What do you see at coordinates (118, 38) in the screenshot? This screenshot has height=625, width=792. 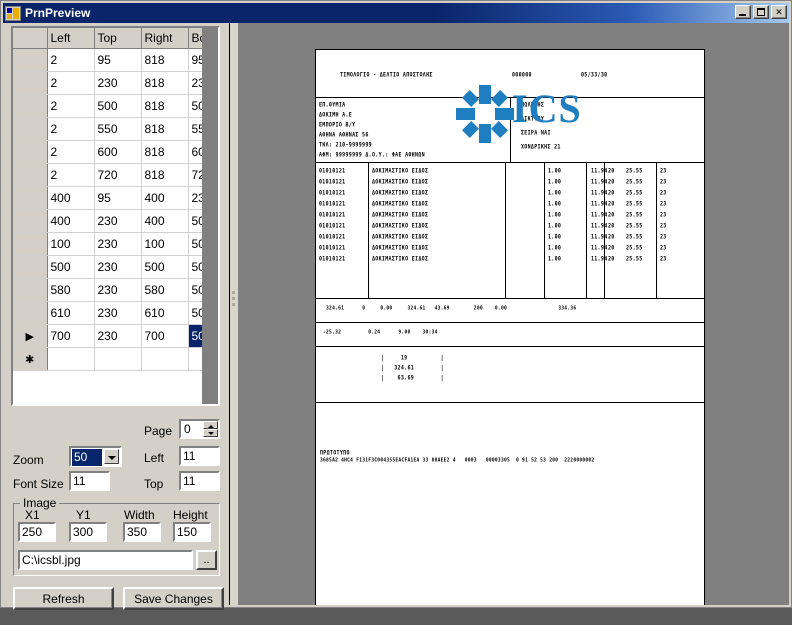 I see `column-header-top: Top` at bounding box center [118, 38].